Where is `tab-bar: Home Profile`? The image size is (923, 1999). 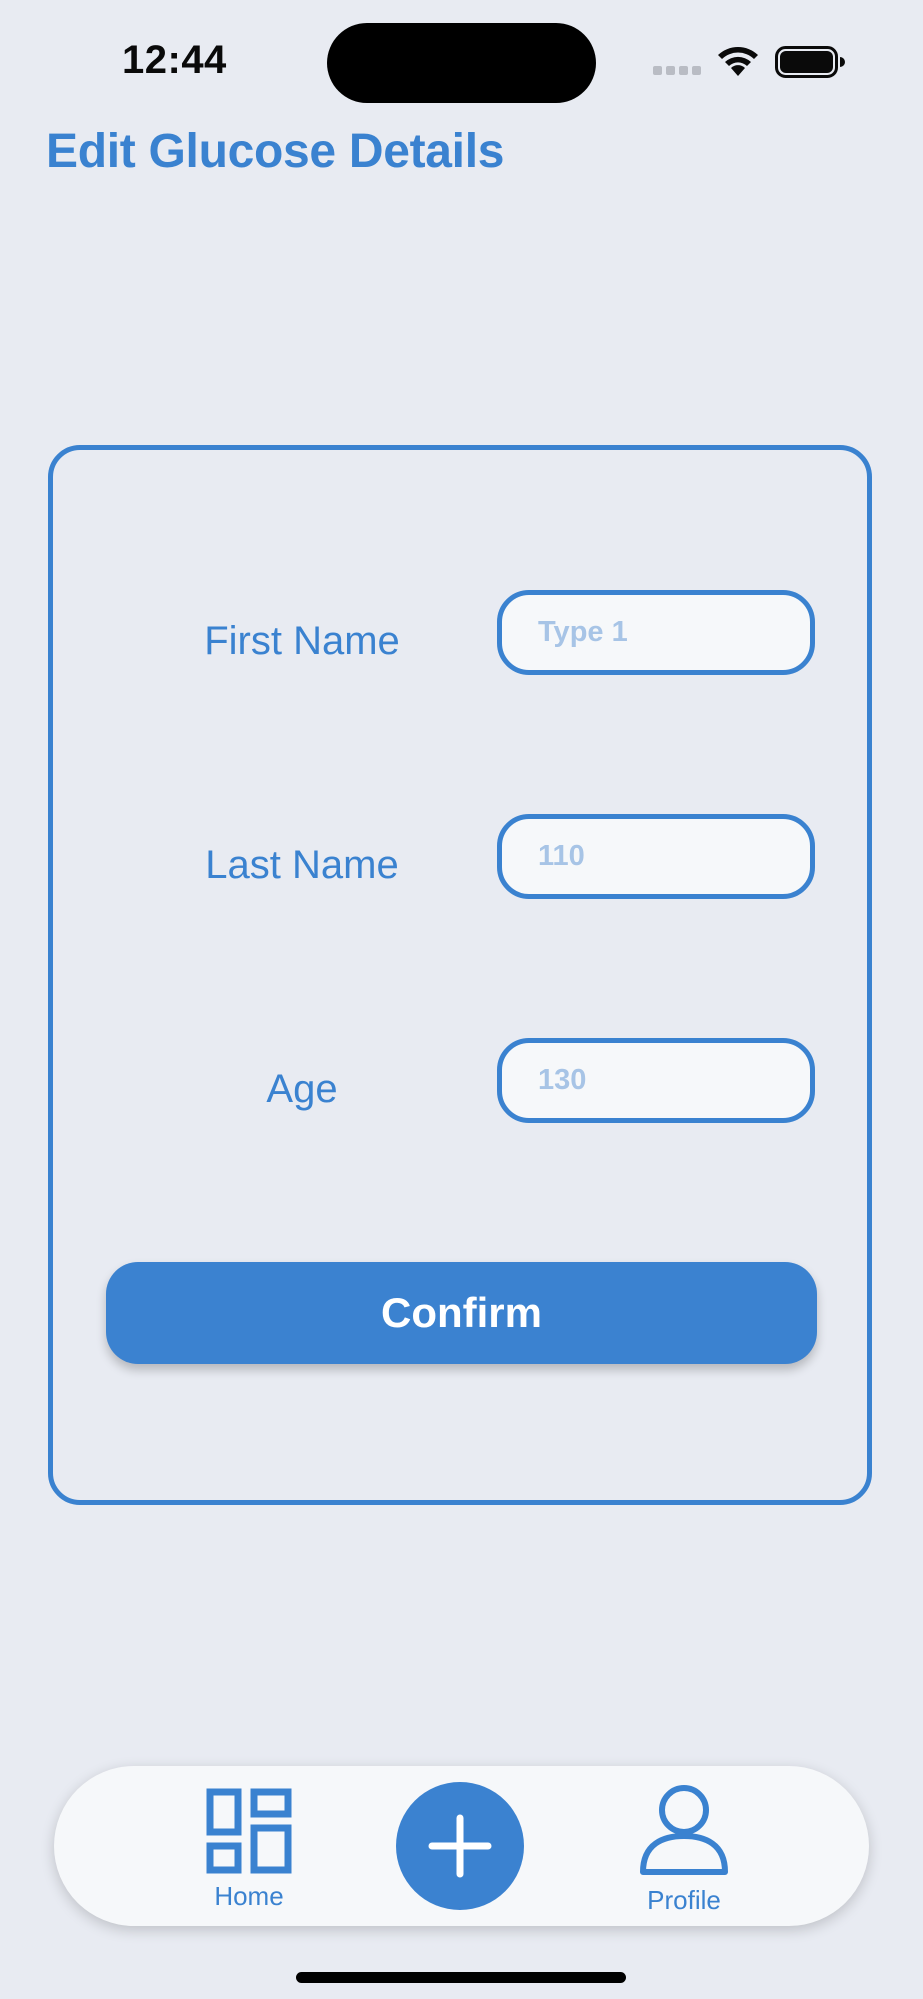 tab-bar: Home Profile is located at coordinates (461, 1846).